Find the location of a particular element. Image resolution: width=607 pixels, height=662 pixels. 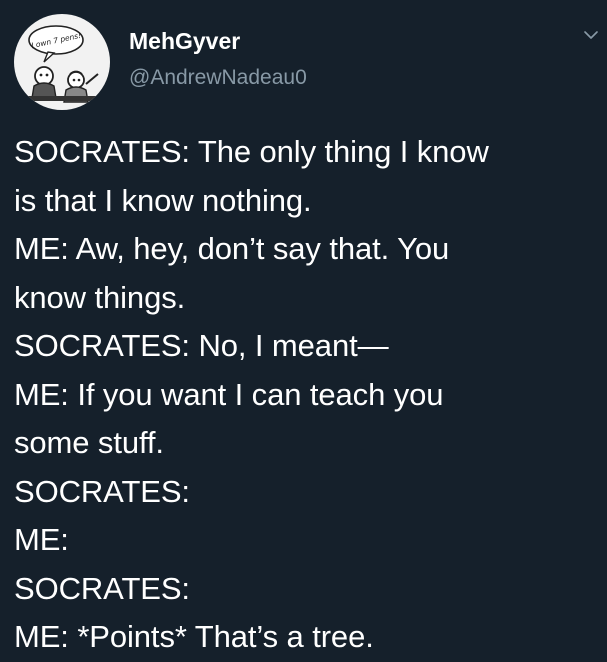

author-avatar: I own 7 pens! is located at coordinates (62, 62).